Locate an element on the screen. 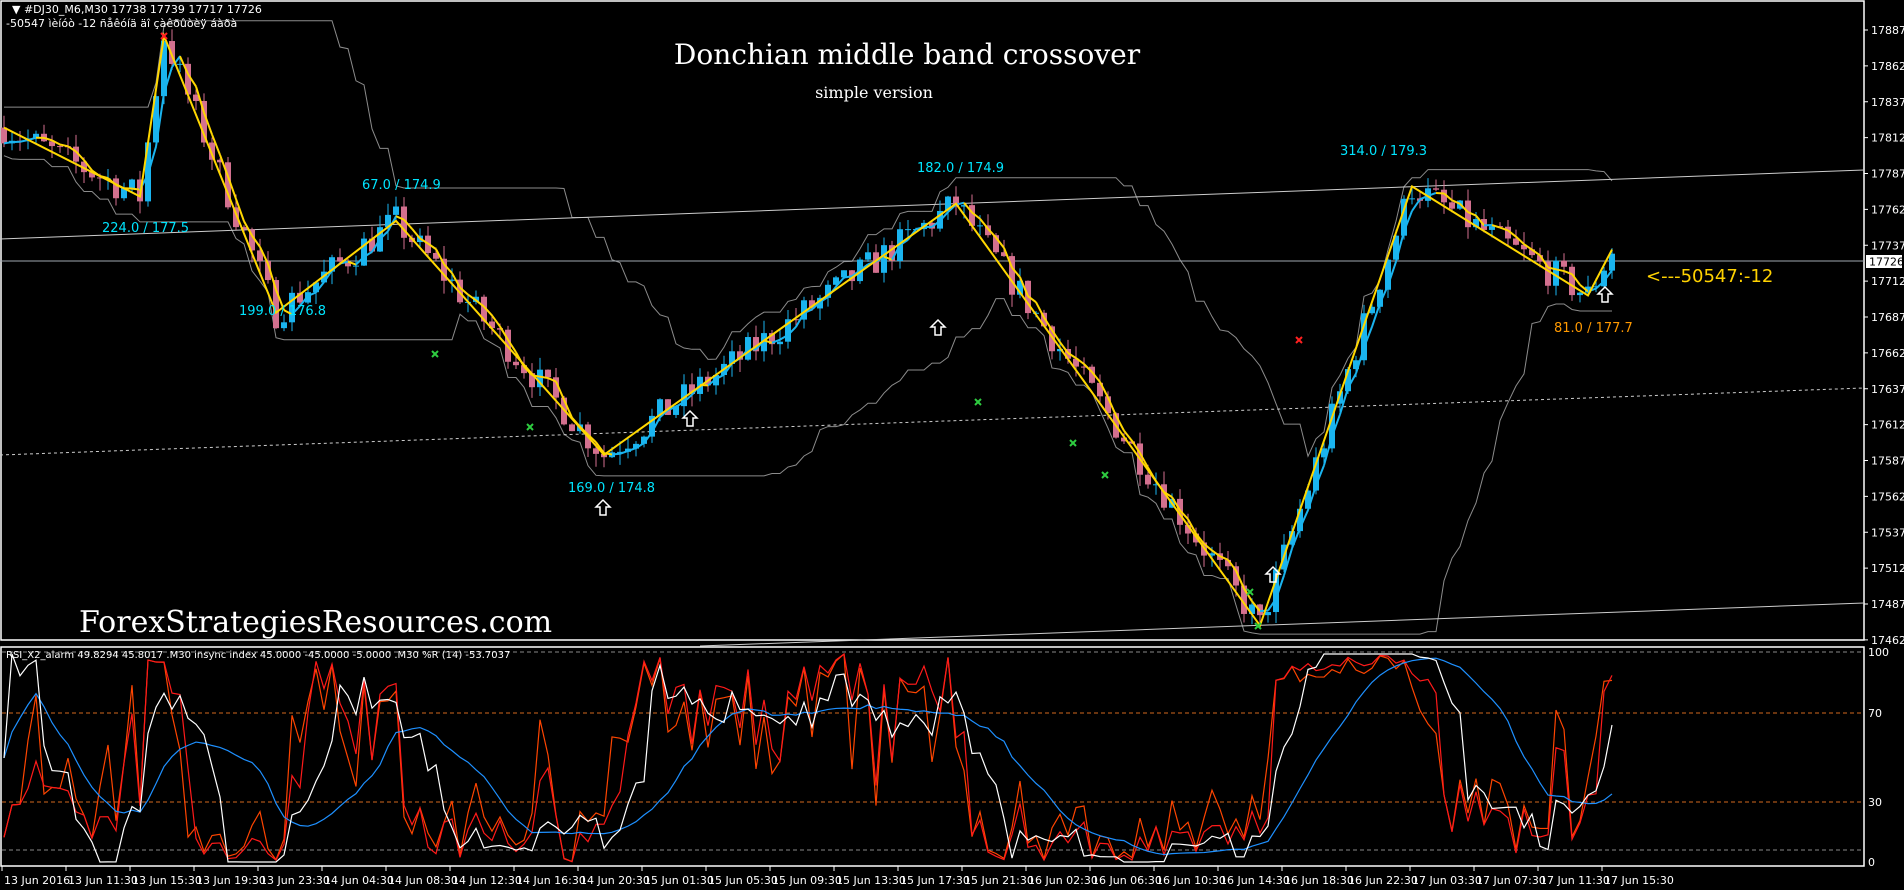 The height and width of the screenshot is (890, 1904). osc-axis-30: 30 is located at coordinates (1875, 802).